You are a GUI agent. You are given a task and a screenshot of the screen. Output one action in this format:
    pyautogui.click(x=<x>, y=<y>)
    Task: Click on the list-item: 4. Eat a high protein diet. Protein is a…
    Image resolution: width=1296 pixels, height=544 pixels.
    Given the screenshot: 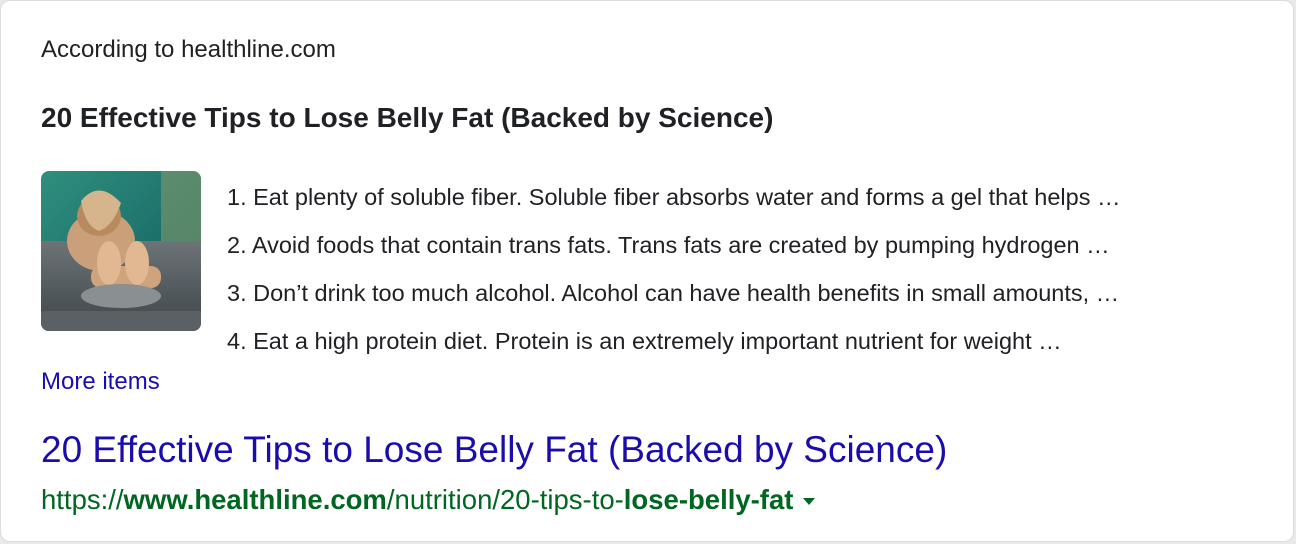 What is the action you would take?
    pyautogui.click(x=644, y=341)
    